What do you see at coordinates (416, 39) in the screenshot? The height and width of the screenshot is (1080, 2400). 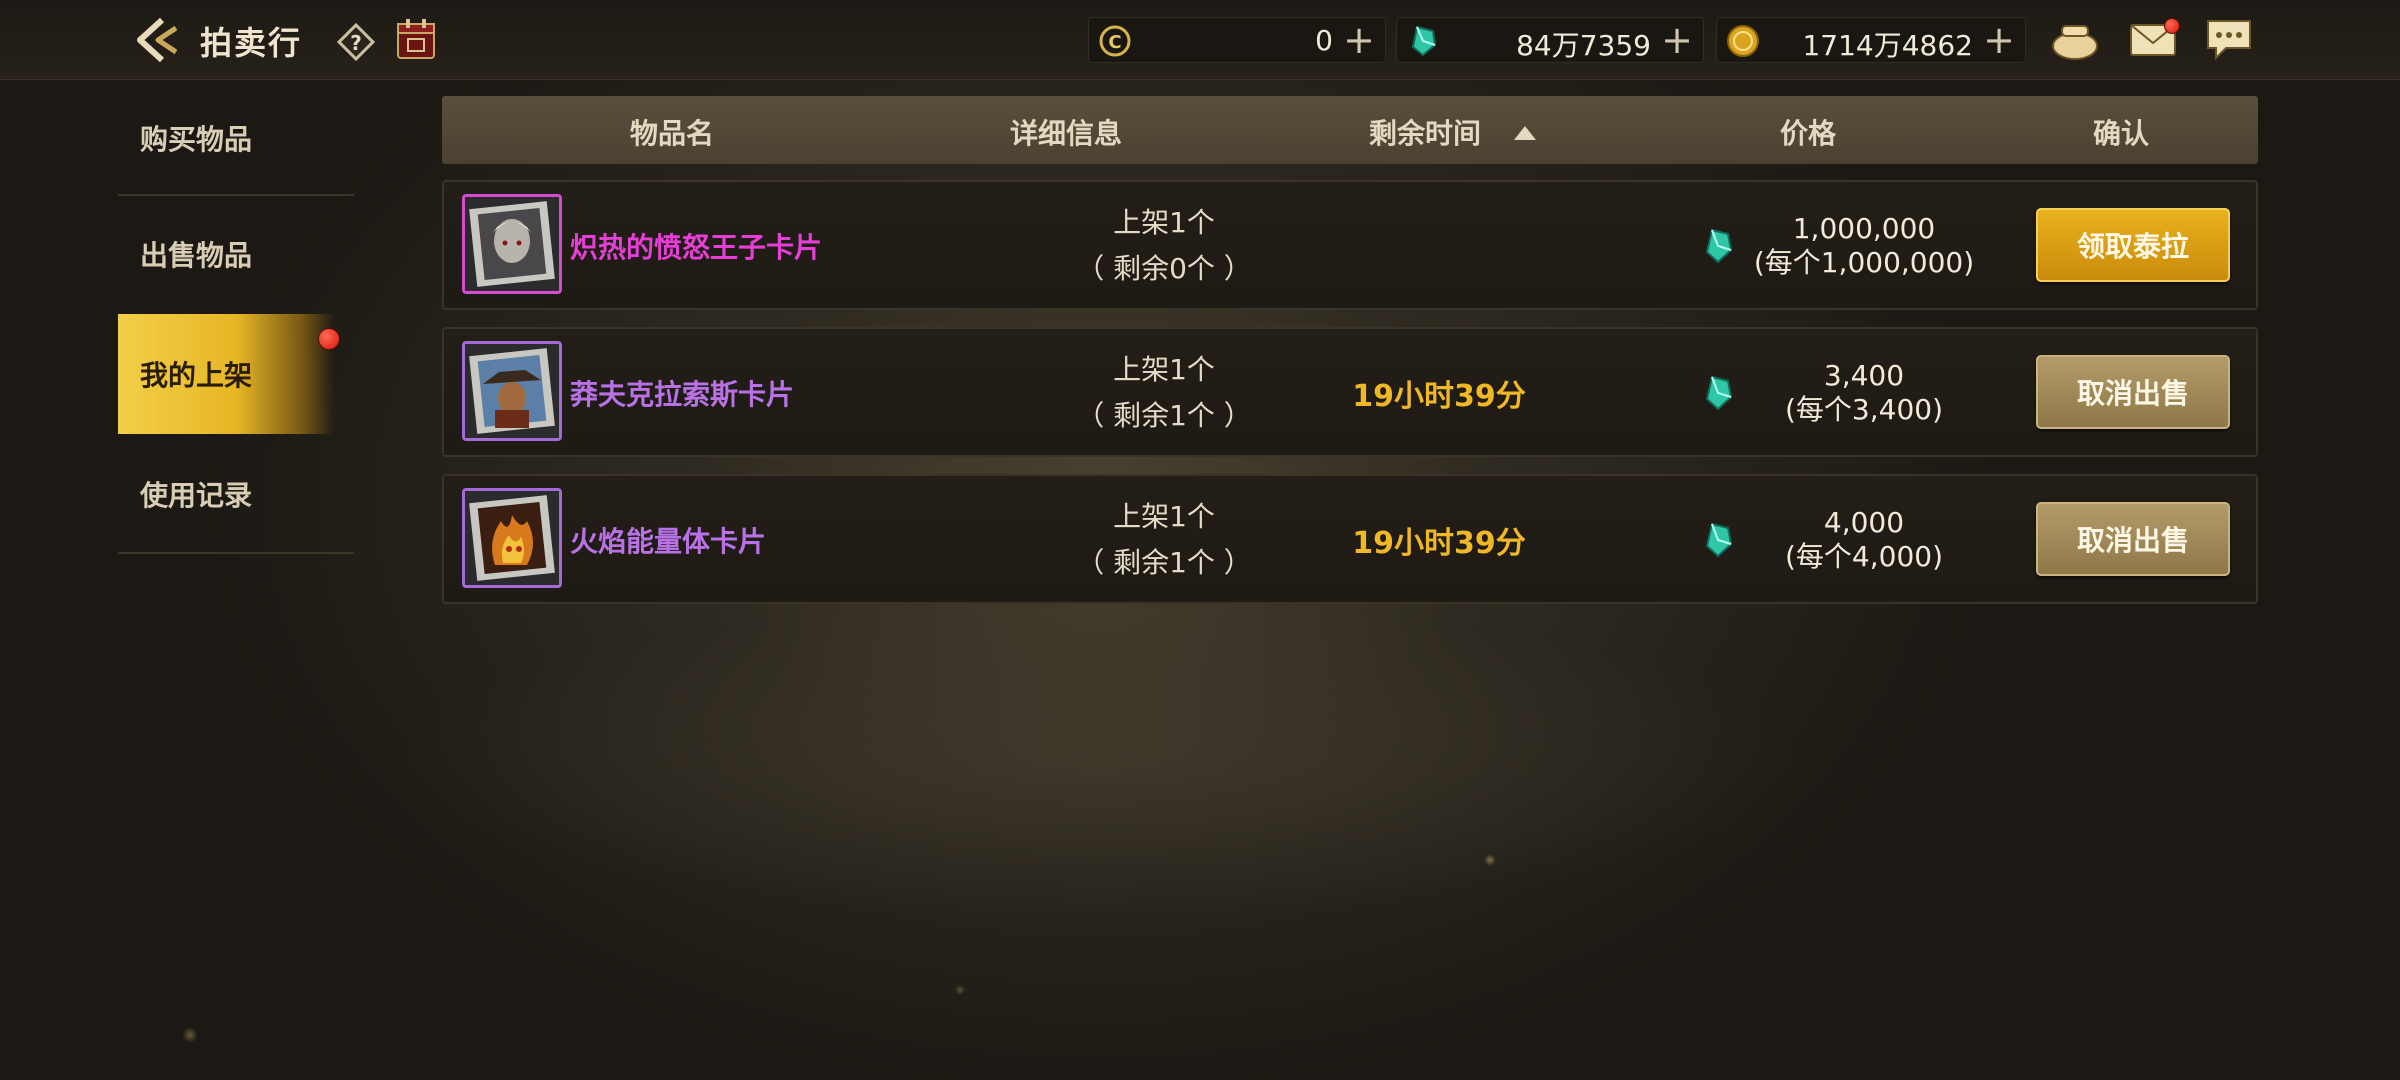 I see `calendar-icon` at bounding box center [416, 39].